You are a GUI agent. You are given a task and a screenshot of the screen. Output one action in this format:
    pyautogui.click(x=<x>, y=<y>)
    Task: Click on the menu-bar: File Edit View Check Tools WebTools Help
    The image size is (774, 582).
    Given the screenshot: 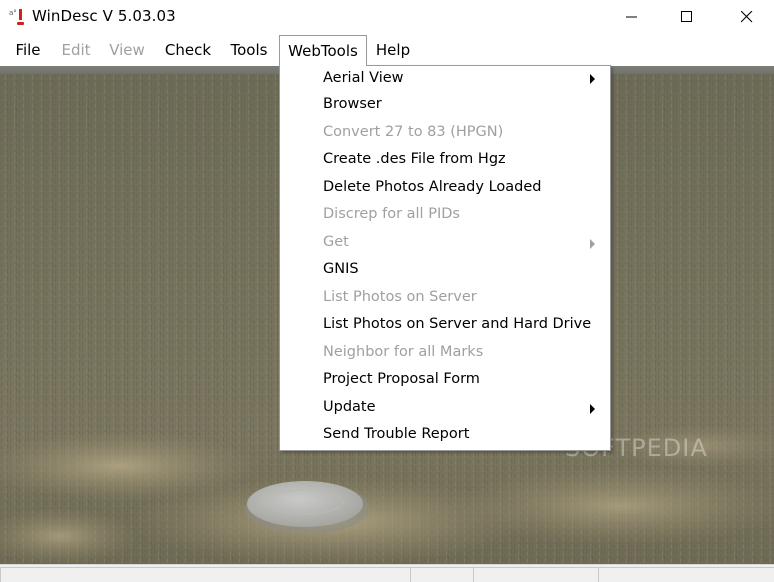 What is the action you would take?
    pyautogui.click(x=387, y=50)
    